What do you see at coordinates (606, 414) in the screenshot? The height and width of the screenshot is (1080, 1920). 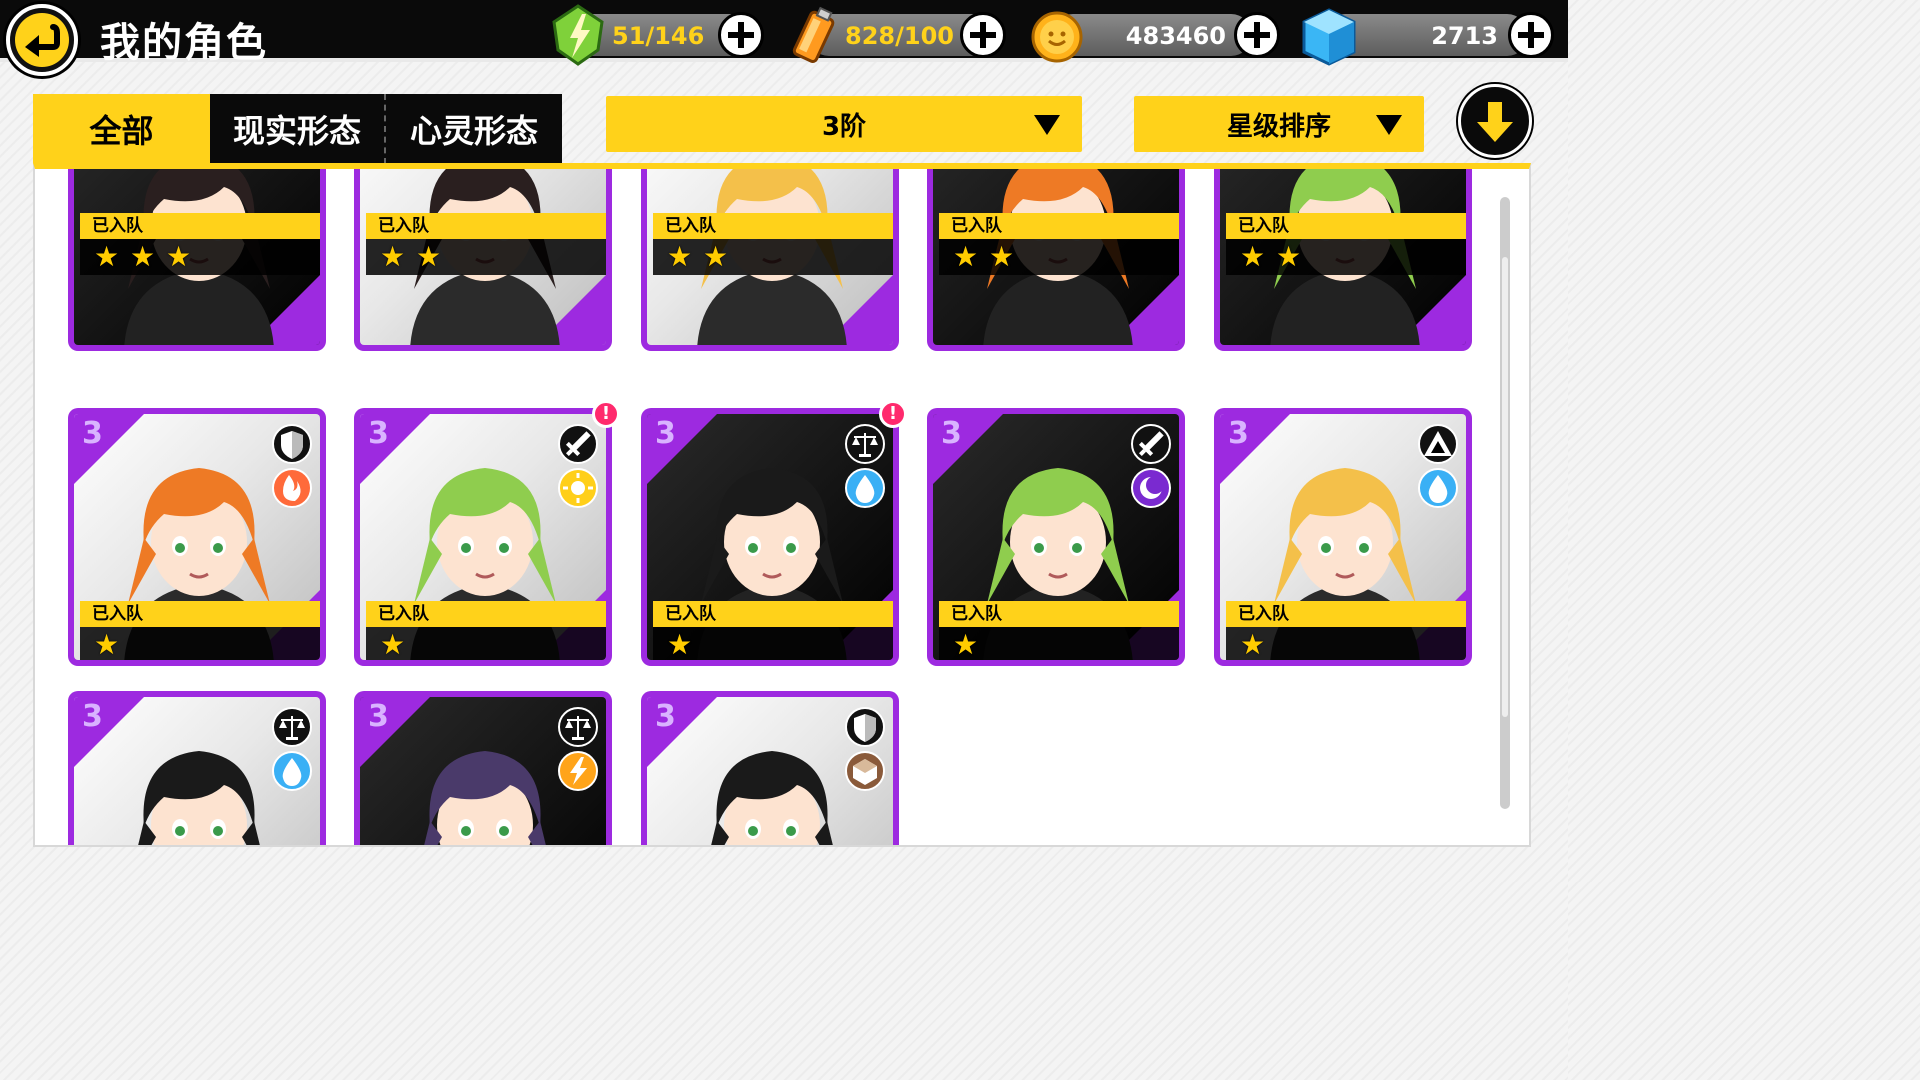 I see `alert-badge: !` at bounding box center [606, 414].